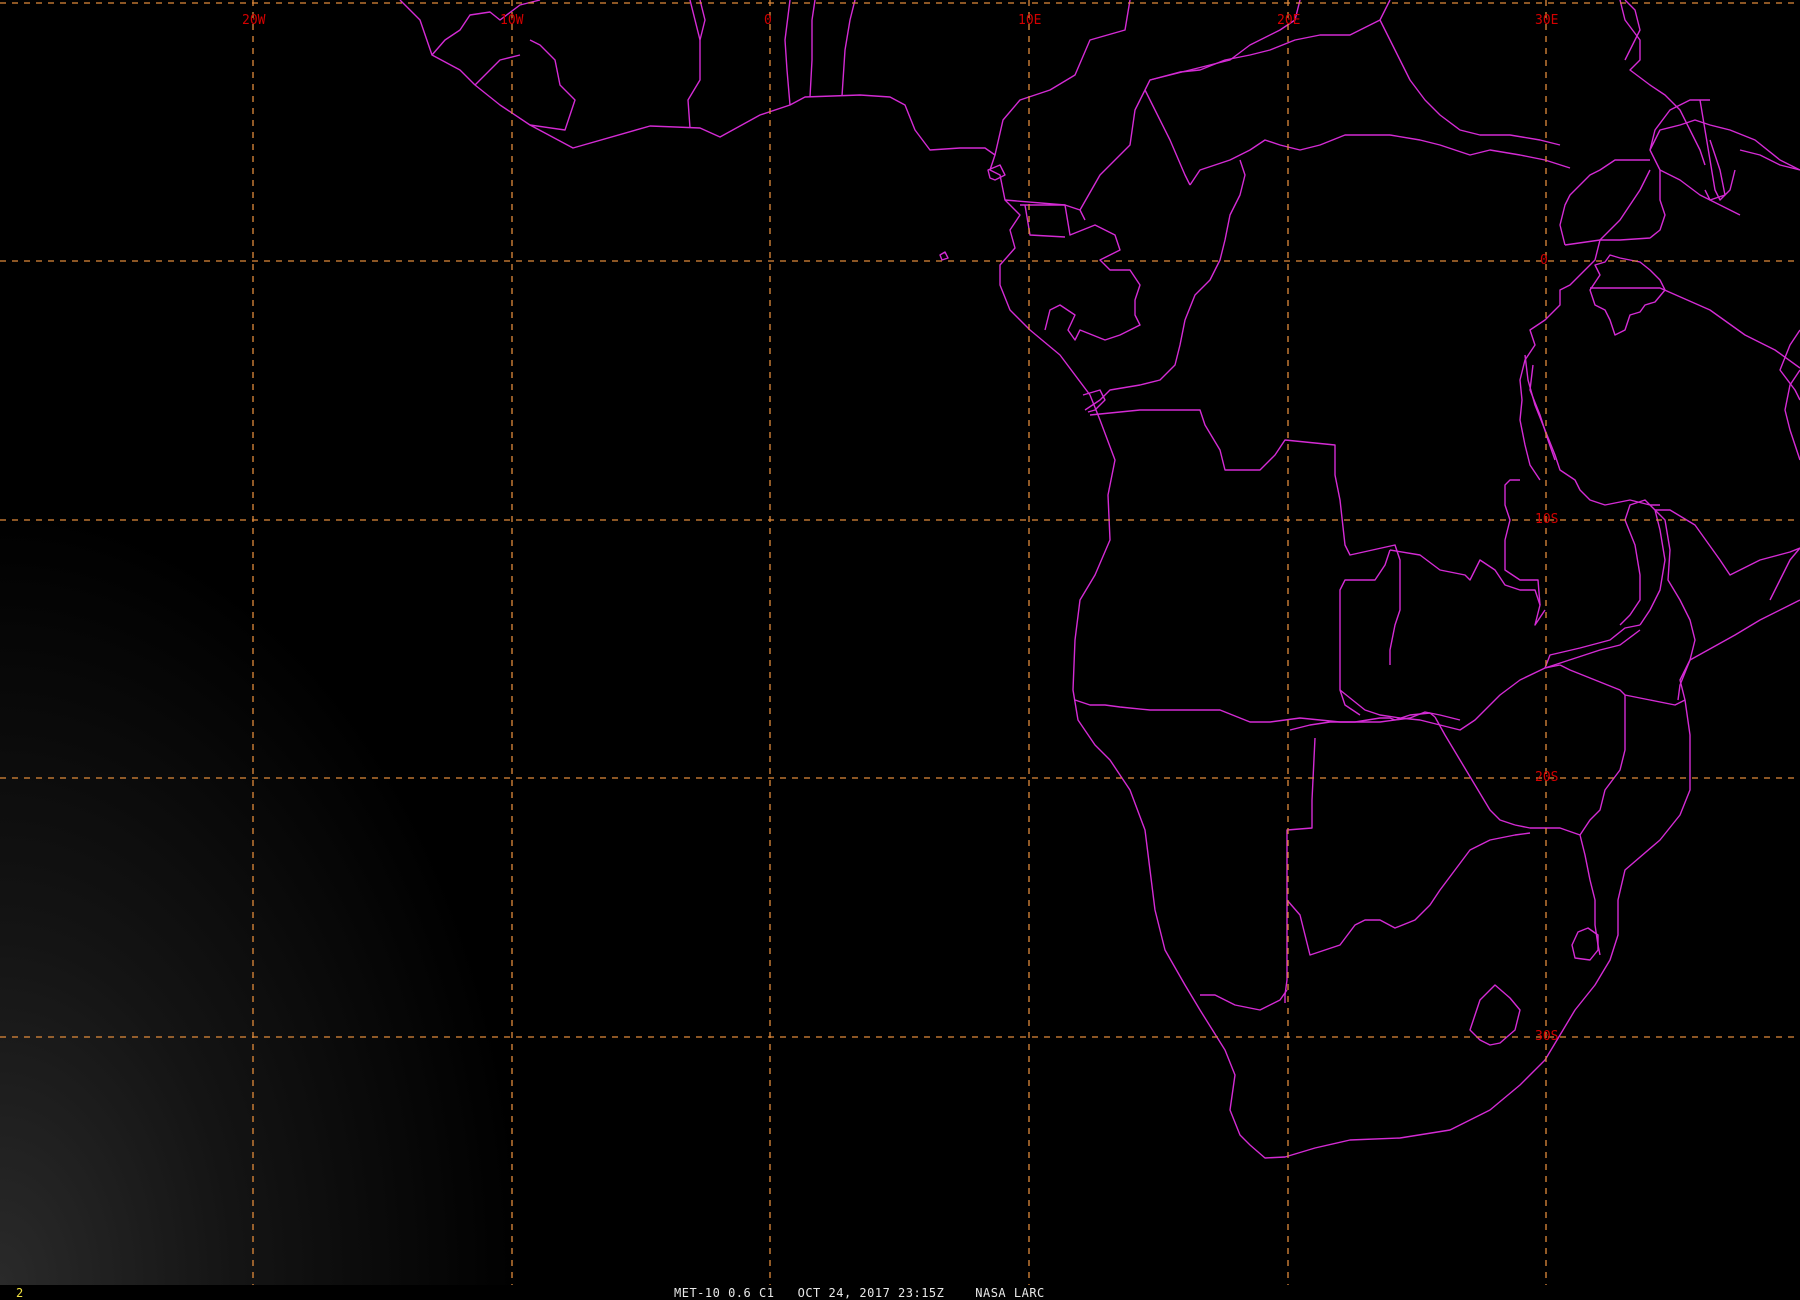 The width and height of the screenshot is (1800, 1300). I want to click on border-benin-nigeria, so click(848, 48).